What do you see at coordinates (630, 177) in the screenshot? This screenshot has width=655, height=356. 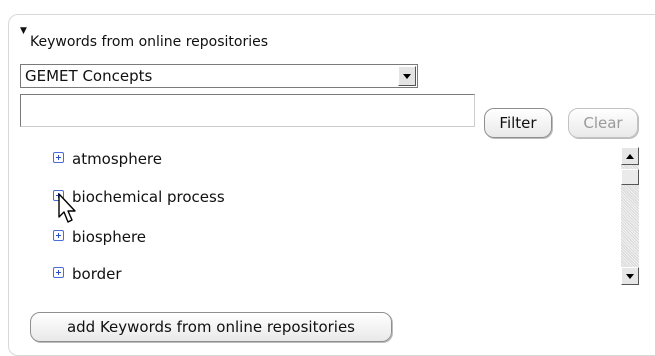 I see `scroll-thumb` at bounding box center [630, 177].